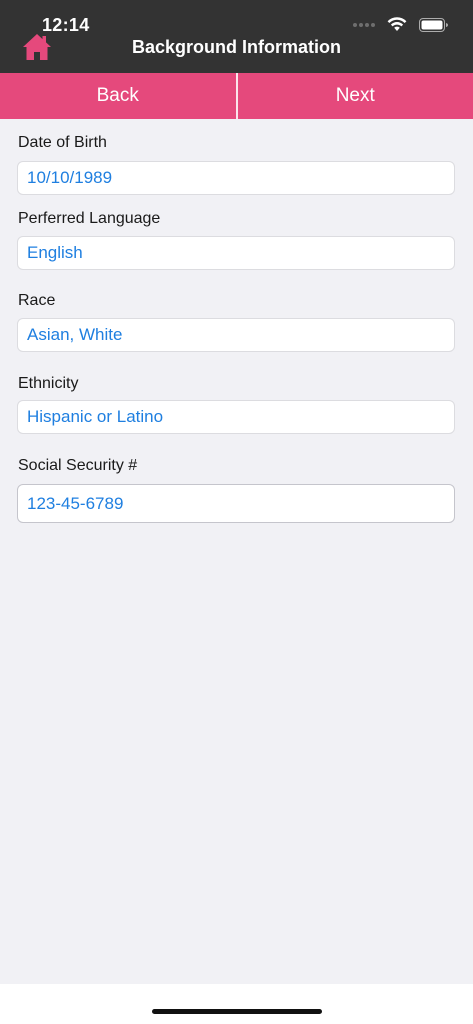 The height and width of the screenshot is (1024, 473). I want to click on home-indicator, so click(237, 1011).